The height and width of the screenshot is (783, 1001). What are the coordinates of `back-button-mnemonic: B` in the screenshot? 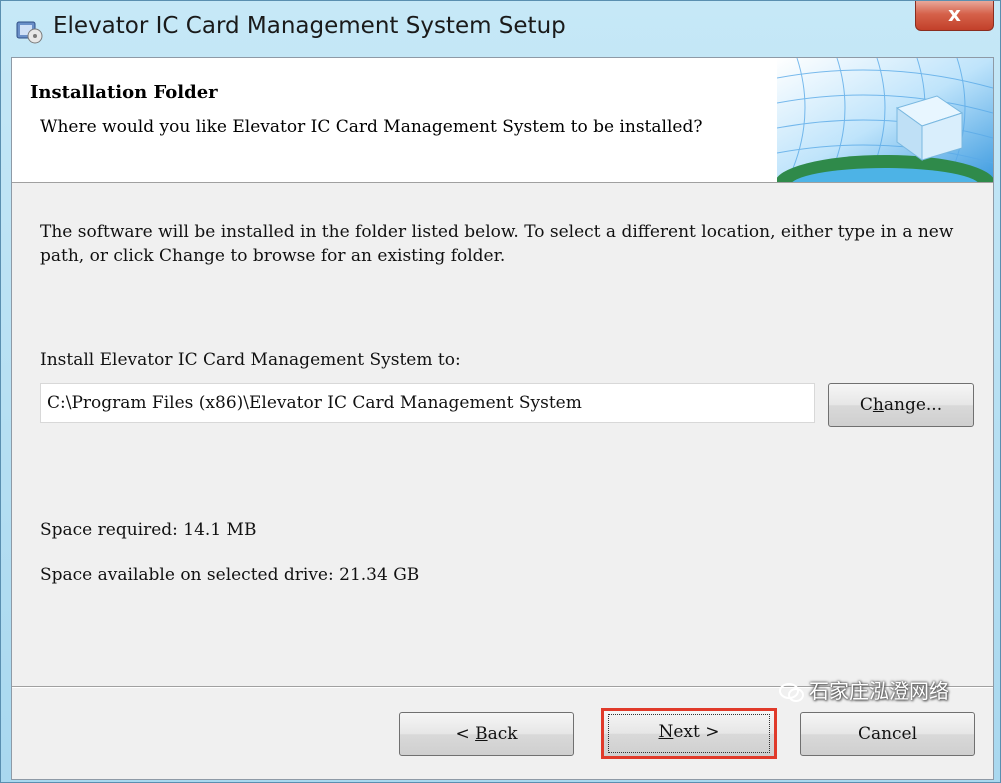 It's located at (481, 734).